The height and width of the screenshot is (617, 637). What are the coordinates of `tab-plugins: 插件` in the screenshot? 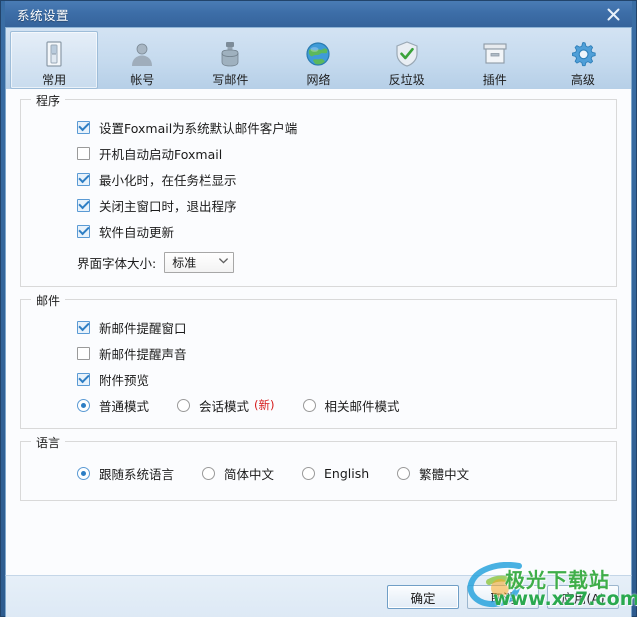 It's located at (495, 60).